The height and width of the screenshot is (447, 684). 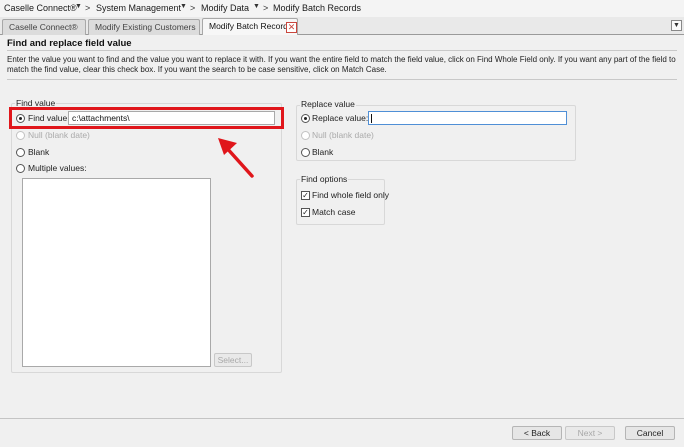 I want to click on blank-radio, so click(x=20, y=152).